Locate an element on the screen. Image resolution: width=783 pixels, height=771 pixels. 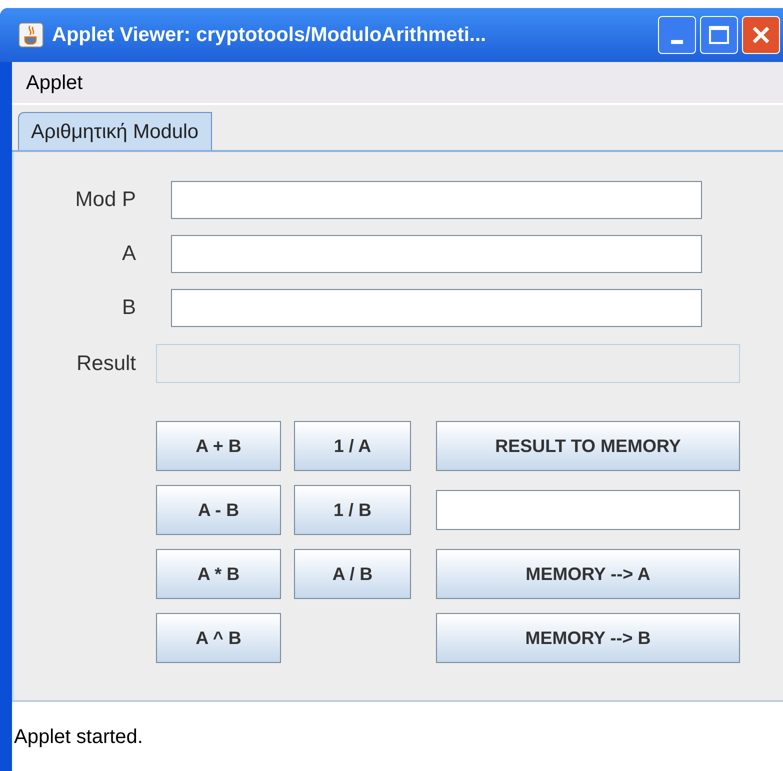
field-label: Mod P is located at coordinates (105, 200).